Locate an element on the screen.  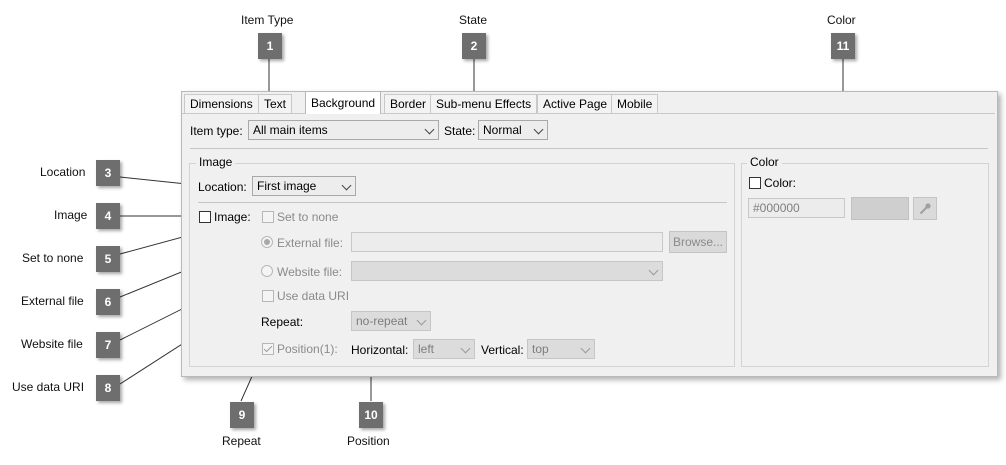
external-file-input is located at coordinates (507, 242).